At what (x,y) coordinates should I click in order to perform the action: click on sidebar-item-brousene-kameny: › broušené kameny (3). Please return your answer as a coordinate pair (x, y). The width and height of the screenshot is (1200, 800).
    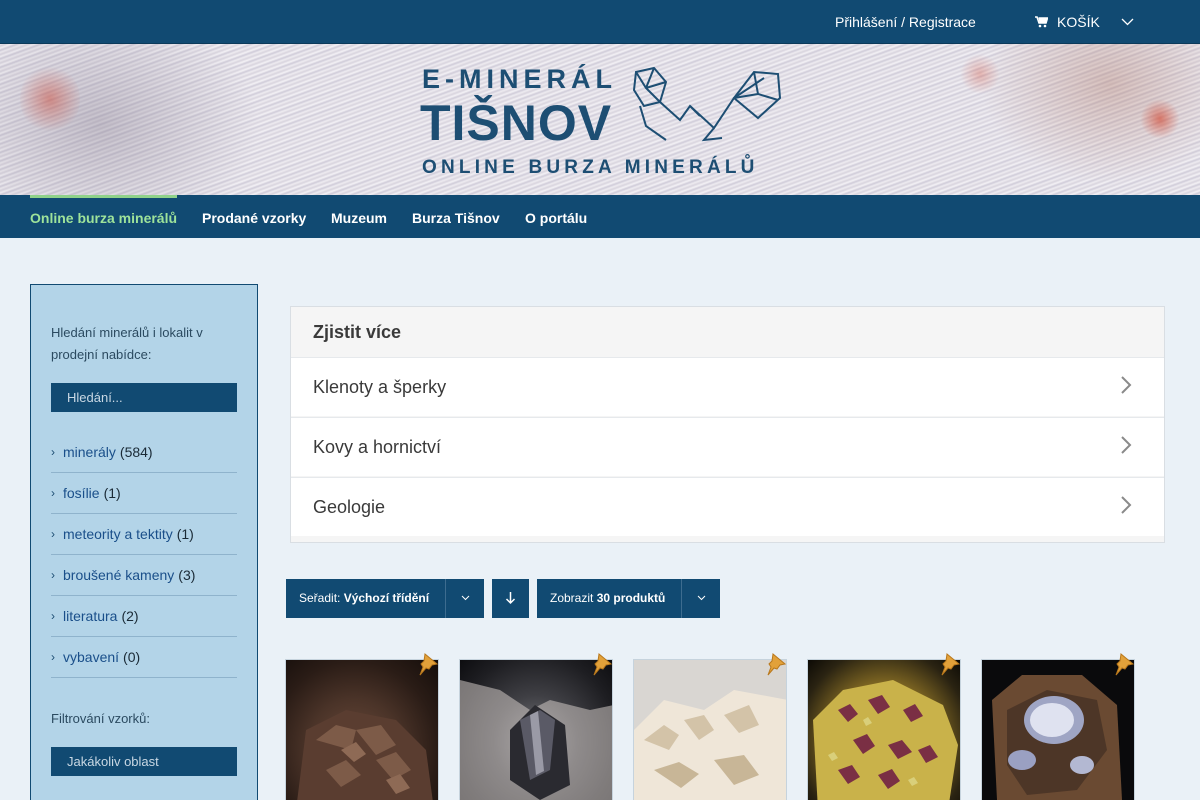
    Looking at the image, I should click on (144, 575).